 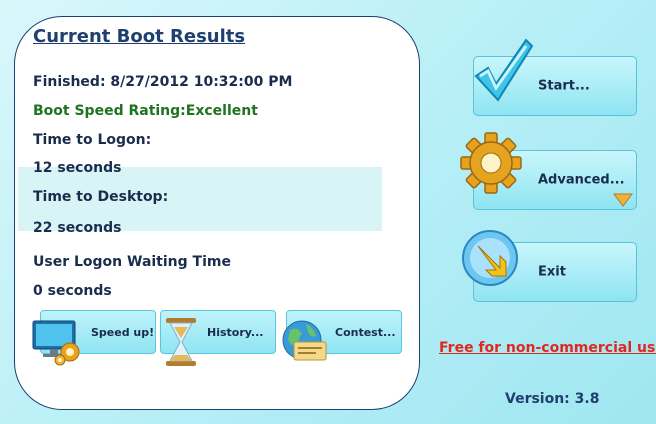 What do you see at coordinates (101, 197) in the screenshot?
I see `desktop-label: Time to Desktop:` at bounding box center [101, 197].